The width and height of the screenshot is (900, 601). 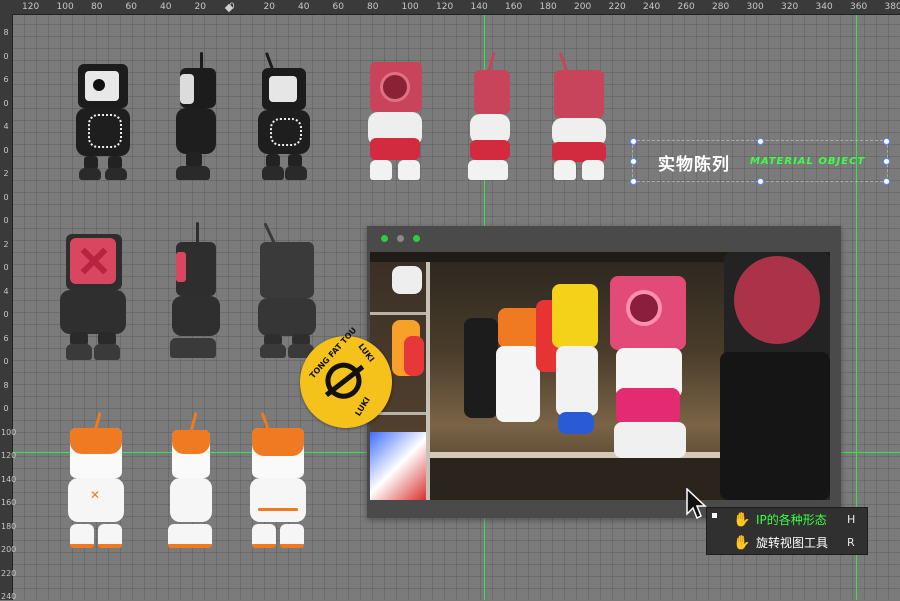 I want to click on ruler-tick-label: 260, so click(x=686, y=7).